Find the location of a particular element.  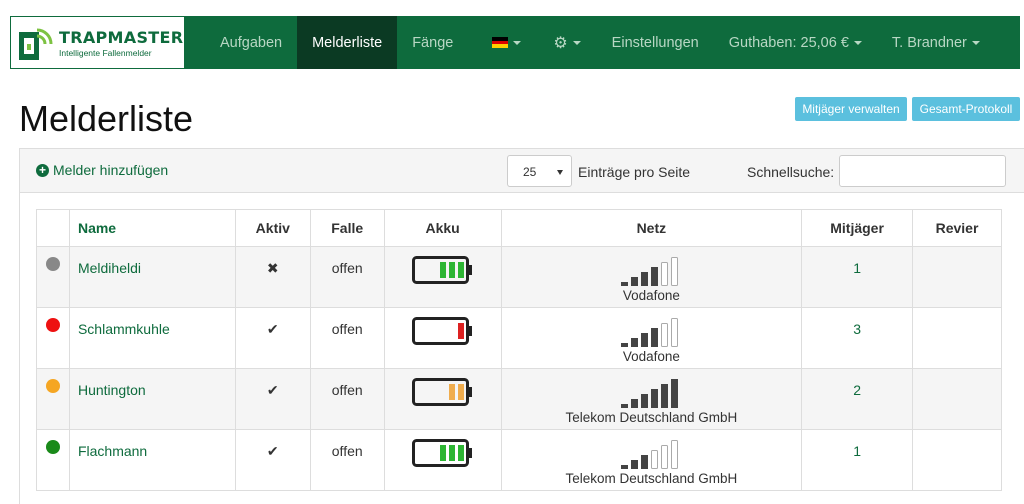

trapmaster-logo-icon is located at coordinates (36, 44).